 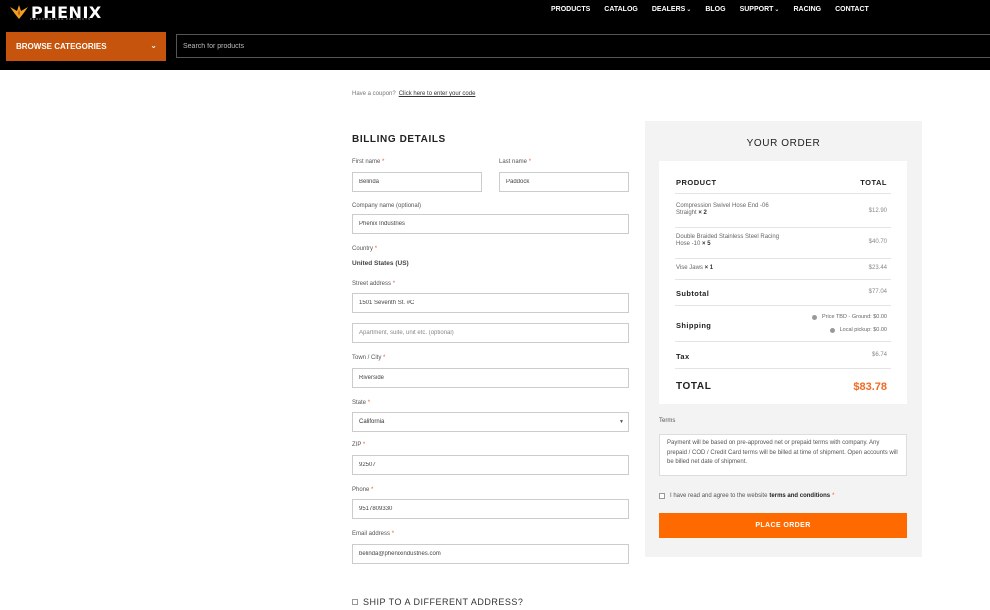 I want to click on zip-label: ZIP *, so click(x=359, y=445).